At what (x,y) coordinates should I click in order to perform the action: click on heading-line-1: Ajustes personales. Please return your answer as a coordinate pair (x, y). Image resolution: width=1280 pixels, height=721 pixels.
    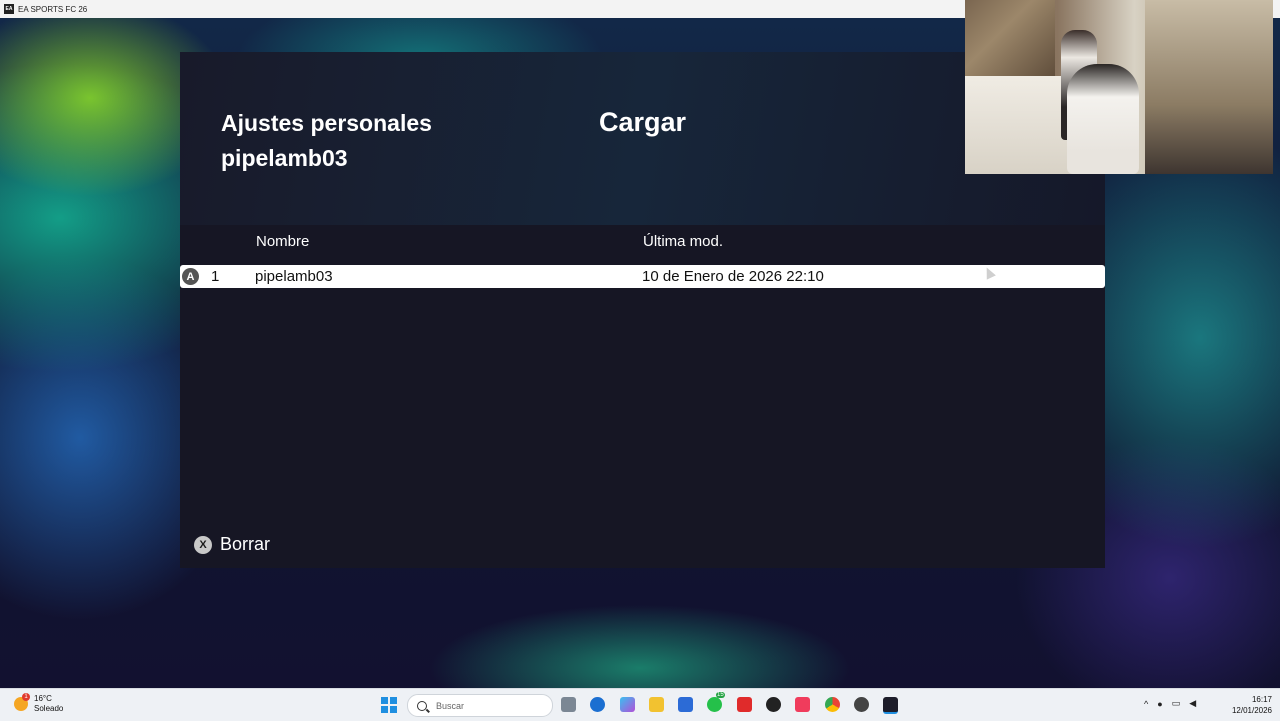
    Looking at the image, I should click on (326, 123).